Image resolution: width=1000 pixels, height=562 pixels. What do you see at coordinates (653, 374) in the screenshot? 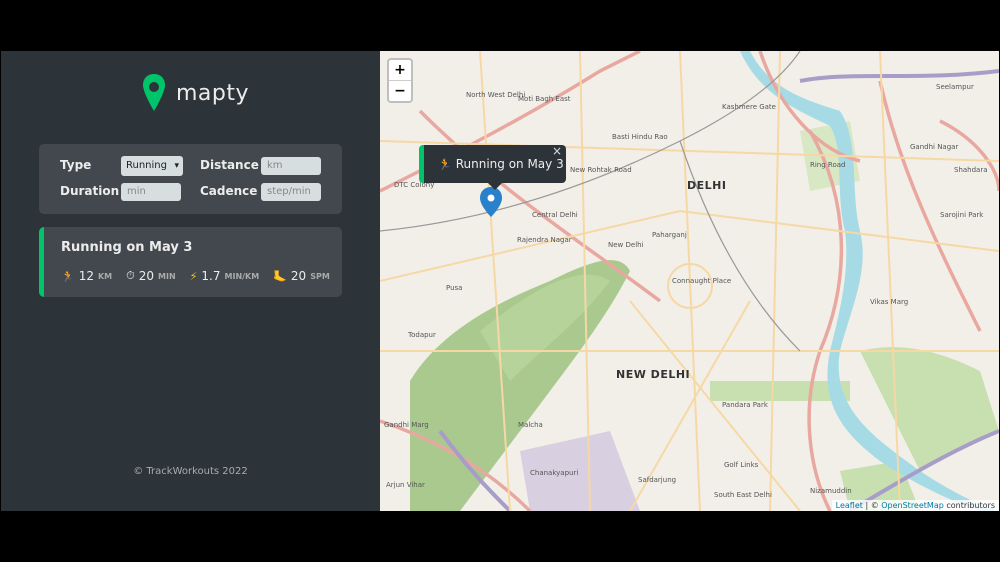
I see `map-label-new-delhi: NEW DELHI` at bounding box center [653, 374].